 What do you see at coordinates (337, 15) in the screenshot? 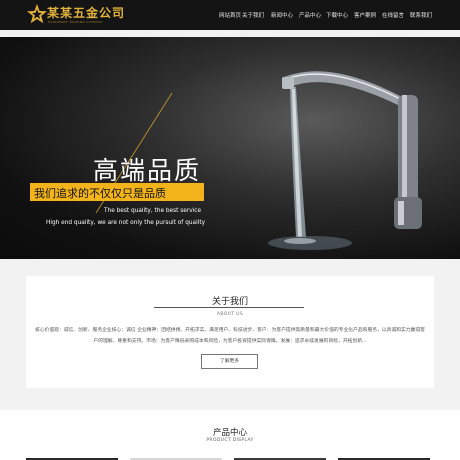
I see `nav-item-downloads: 下载中心` at bounding box center [337, 15].